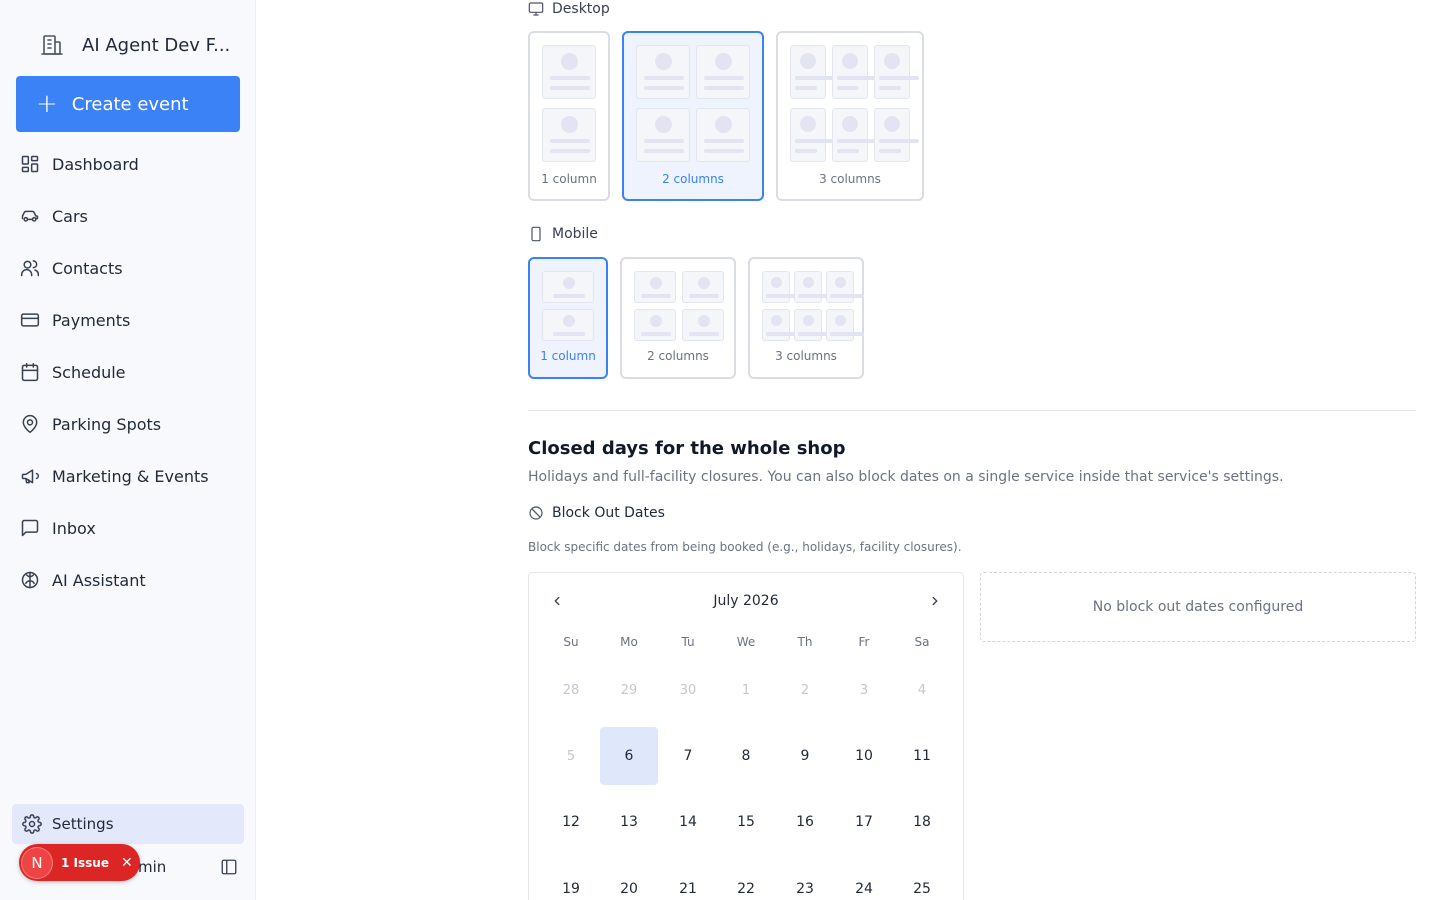 This screenshot has width=1440, height=900. I want to click on sidebar-item-contacts: Contacts, so click(128, 268).